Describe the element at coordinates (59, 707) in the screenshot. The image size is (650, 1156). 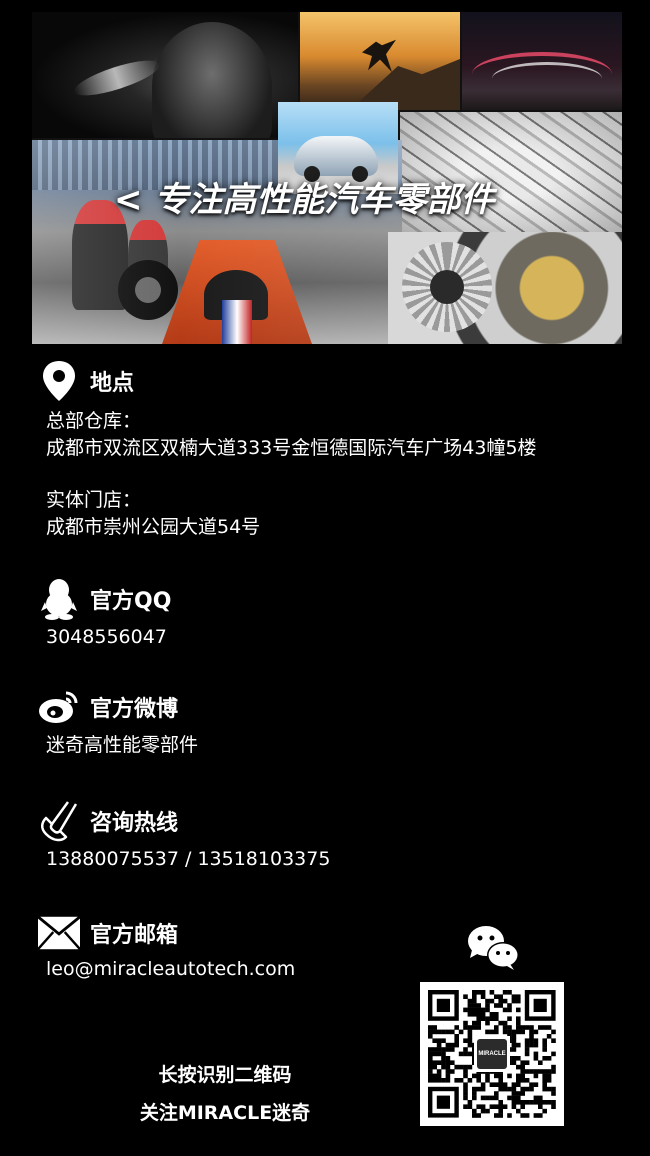
I see `weibo-icon` at that location.